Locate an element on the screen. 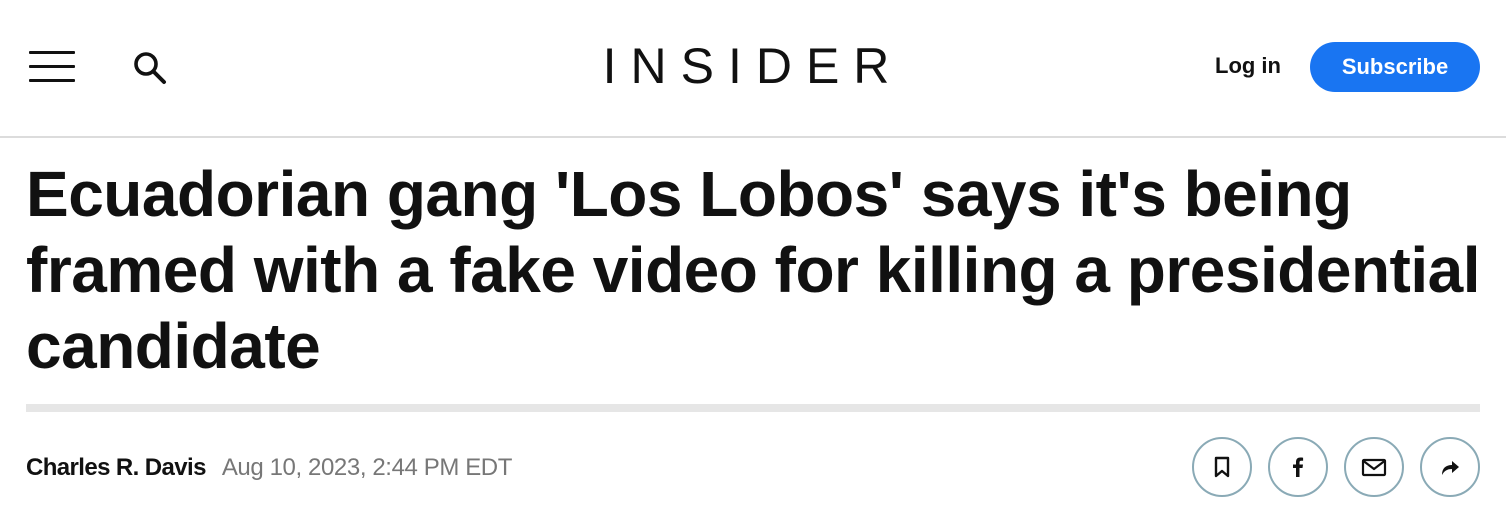 The image size is (1506, 518). subscribe-button: Subscribe is located at coordinates (1395, 67).